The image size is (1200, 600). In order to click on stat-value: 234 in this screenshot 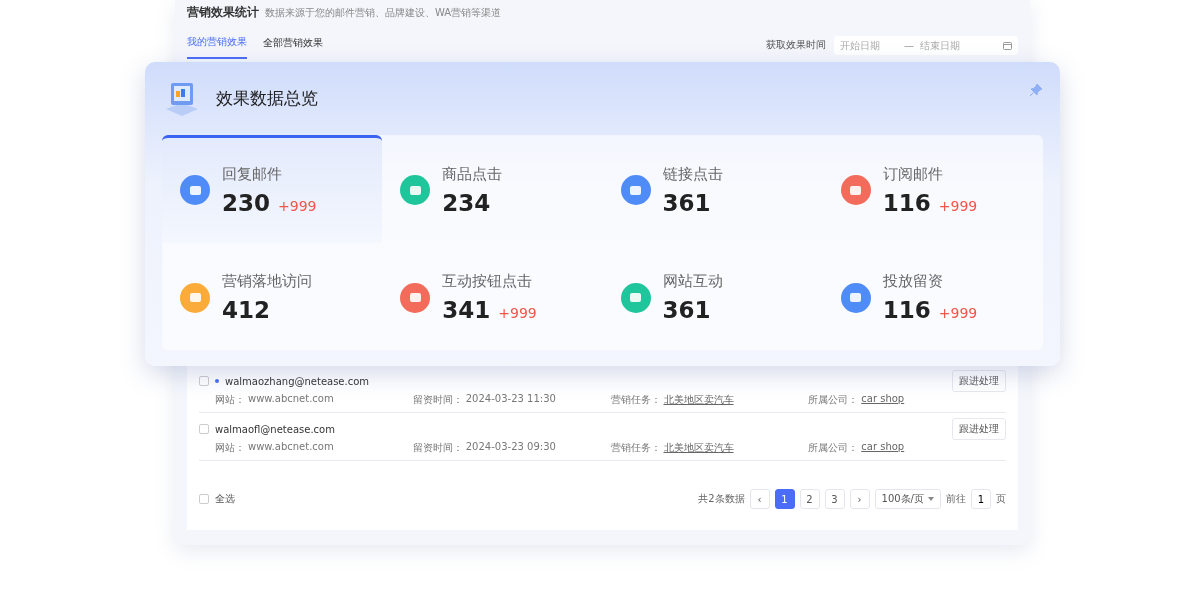, I will do `click(466, 202)`.